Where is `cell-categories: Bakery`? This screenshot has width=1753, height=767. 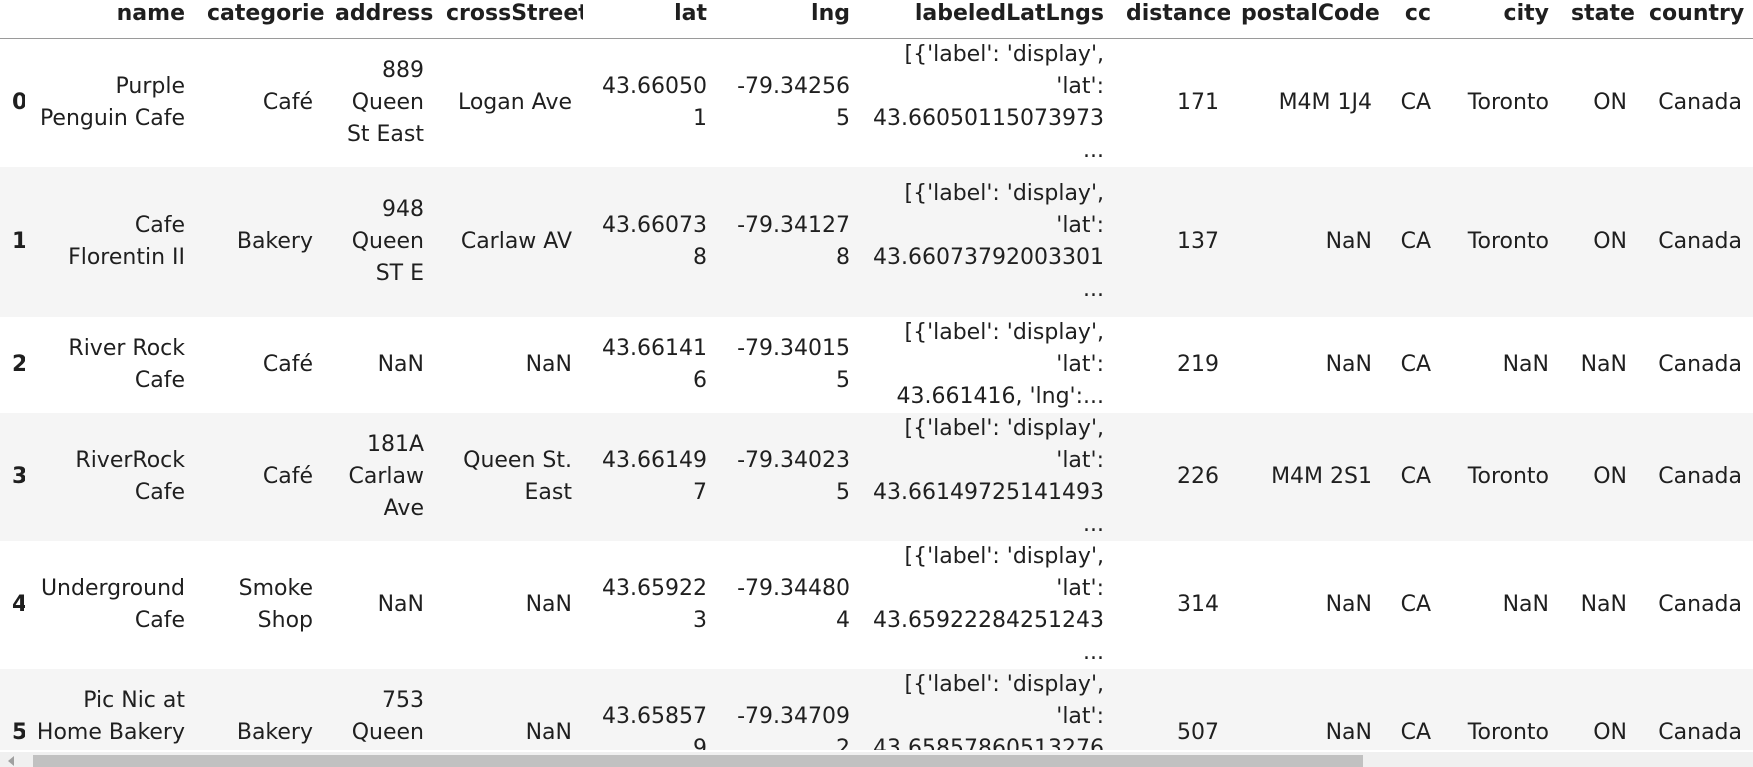 cell-categories: Bakery is located at coordinates (274, 241).